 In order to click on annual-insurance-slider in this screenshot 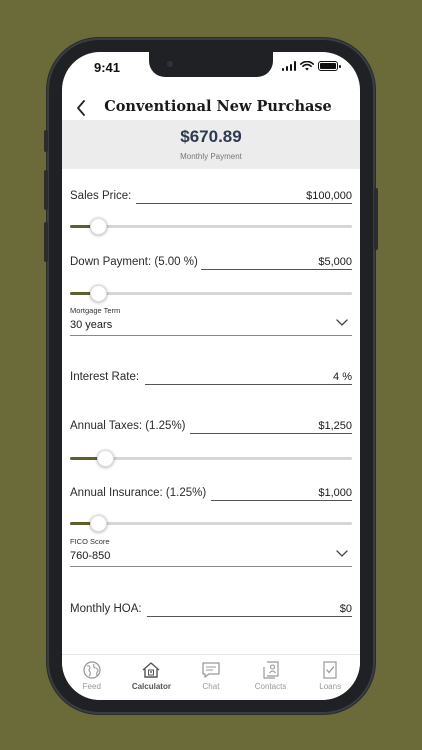, I will do `click(211, 523)`.